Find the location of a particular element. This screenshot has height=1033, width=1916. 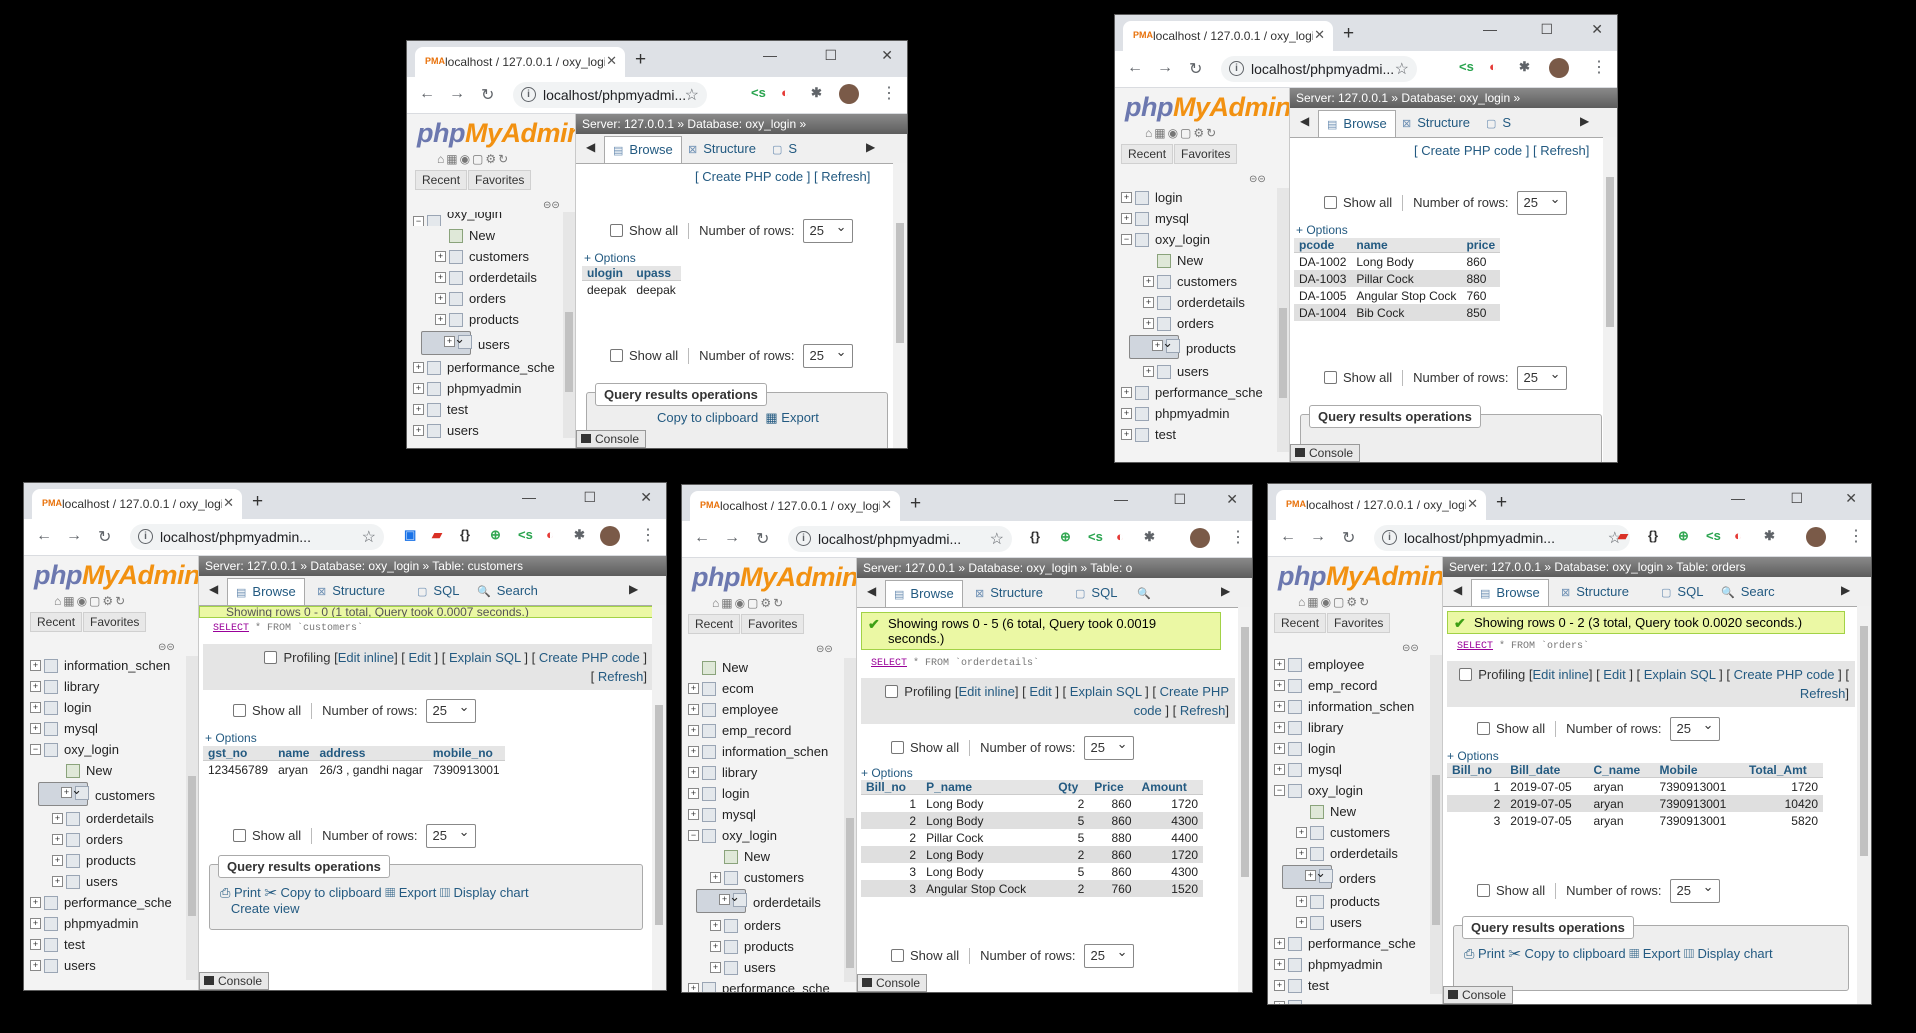

table-row: DA-1003 Pillar Cock 880 is located at coordinates (1397, 278).